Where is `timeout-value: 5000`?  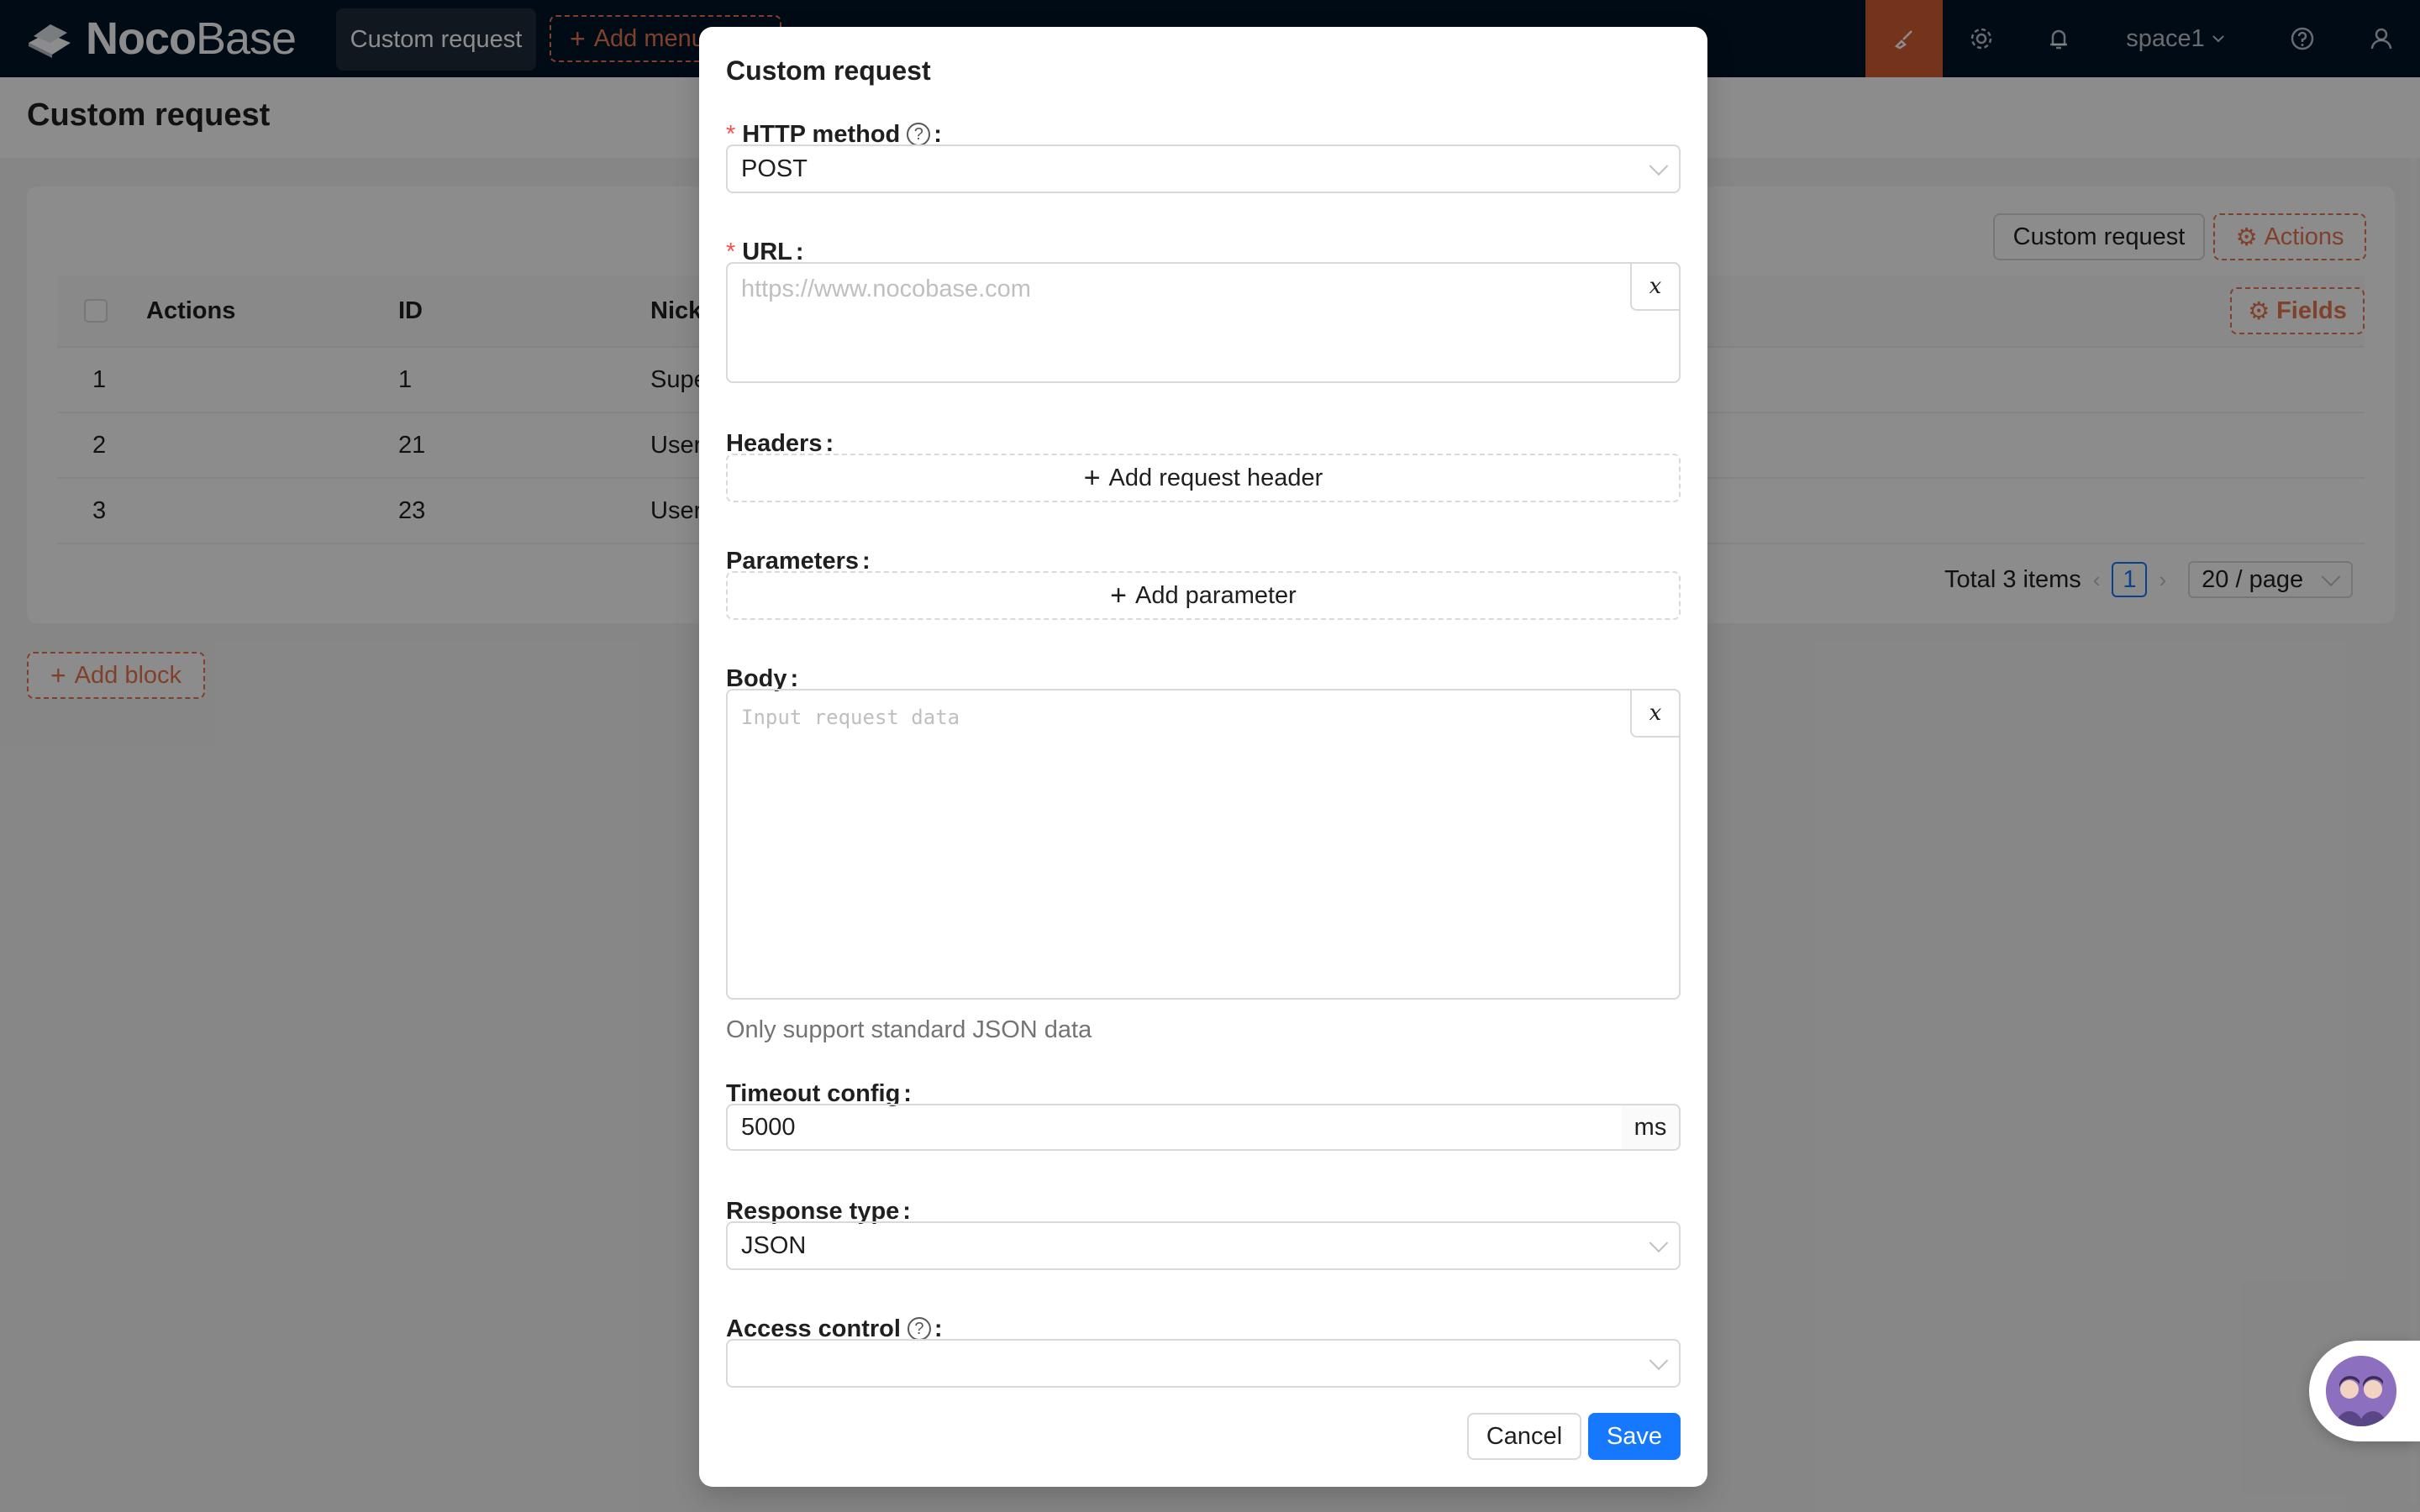
timeout-value: 5000 is located at coordinates (768, 1127).